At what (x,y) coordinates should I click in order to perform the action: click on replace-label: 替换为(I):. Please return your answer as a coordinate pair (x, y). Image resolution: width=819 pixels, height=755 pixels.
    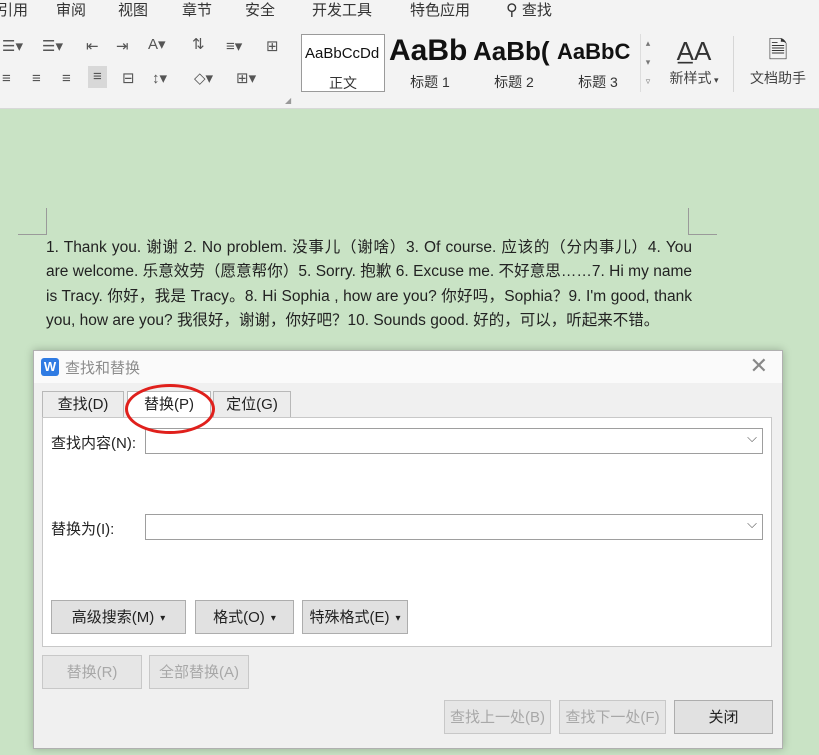
    Looking at the image, I should click on (83, 529).